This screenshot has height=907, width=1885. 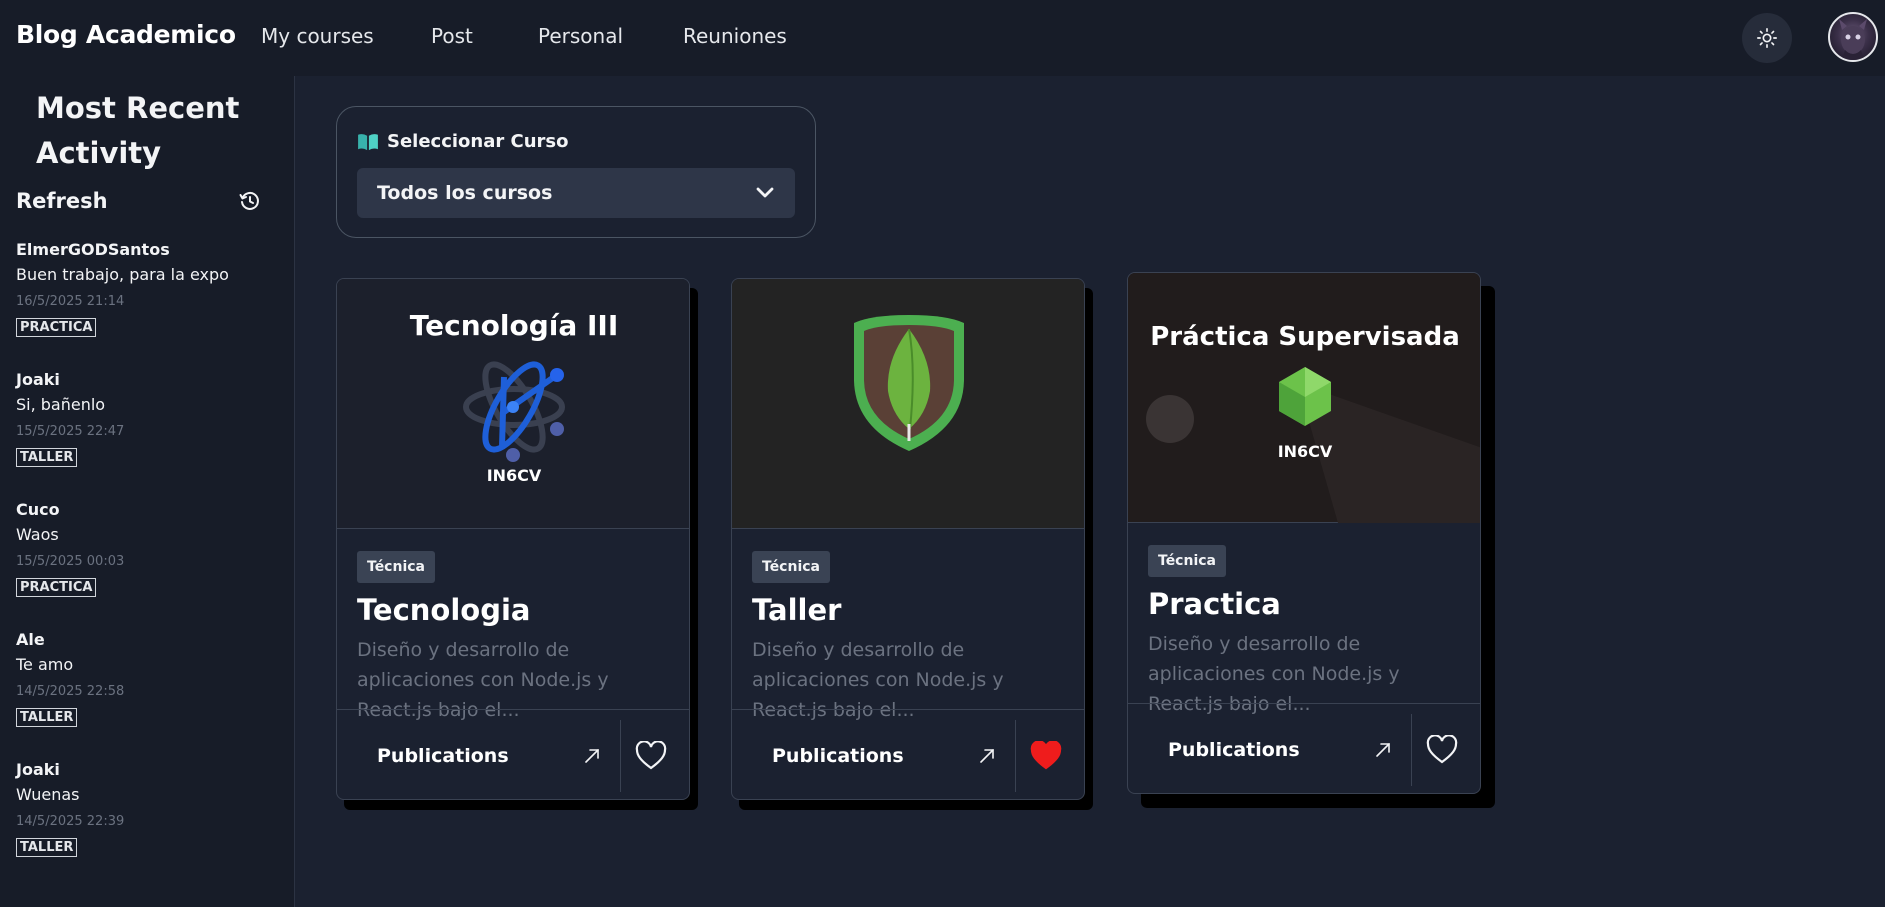 What do you see at coordinates (30, 639) in the screenshot?
I see `activity-user: Ale` at bounding box center [30, 639].